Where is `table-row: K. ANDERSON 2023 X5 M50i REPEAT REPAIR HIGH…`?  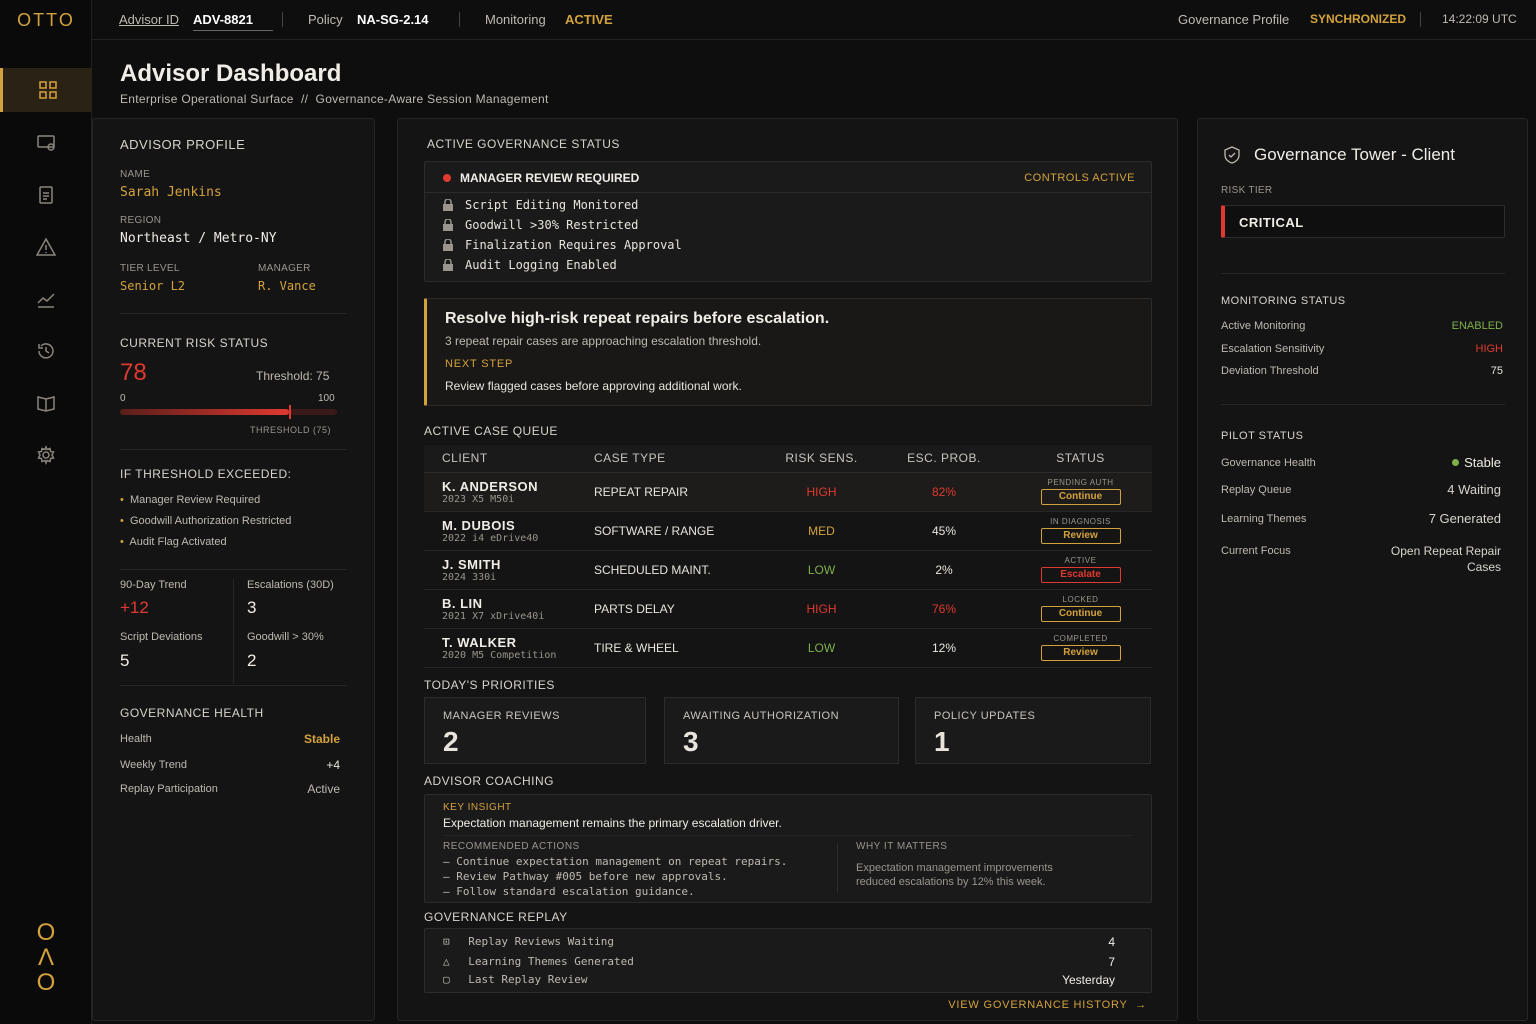 table-row: K. ANDERSON 2023 X5 M50i REPEAT REPAIR HIGH… is located at coordinates (788, 492).